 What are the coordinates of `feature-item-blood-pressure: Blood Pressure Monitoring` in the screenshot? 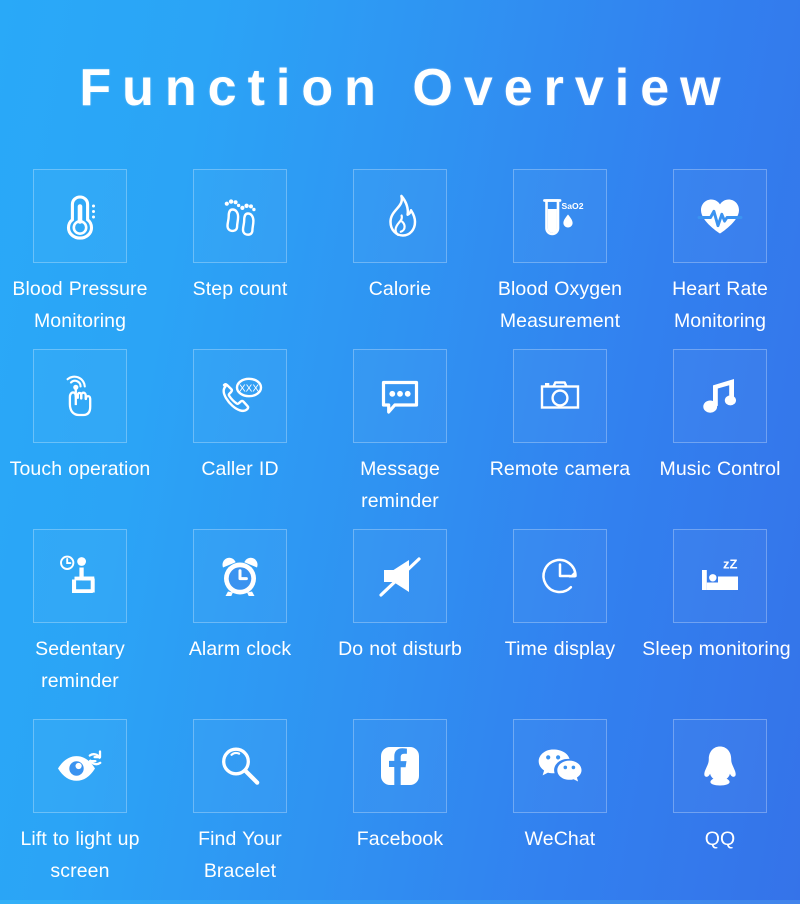 It's located at (80, 259).